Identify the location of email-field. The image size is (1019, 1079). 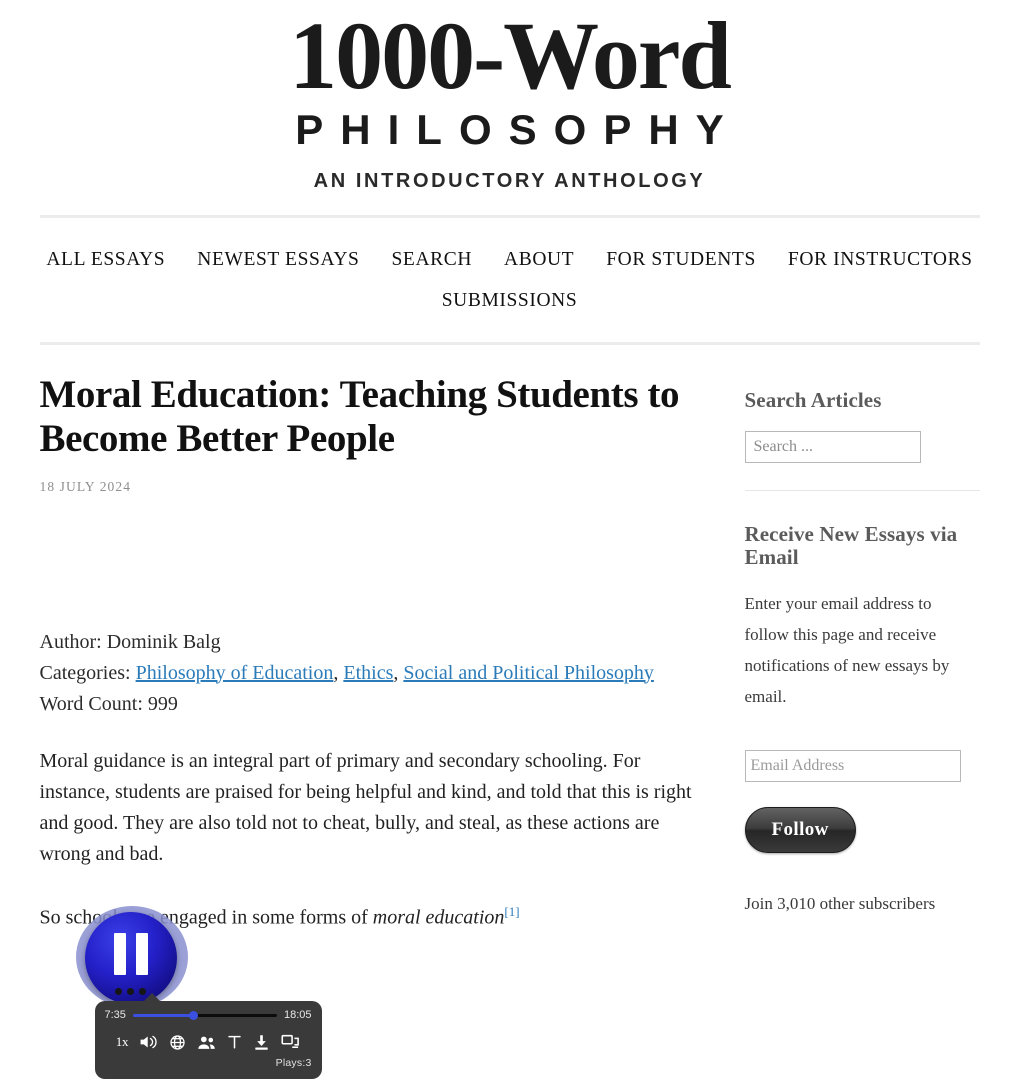
(852, 765).